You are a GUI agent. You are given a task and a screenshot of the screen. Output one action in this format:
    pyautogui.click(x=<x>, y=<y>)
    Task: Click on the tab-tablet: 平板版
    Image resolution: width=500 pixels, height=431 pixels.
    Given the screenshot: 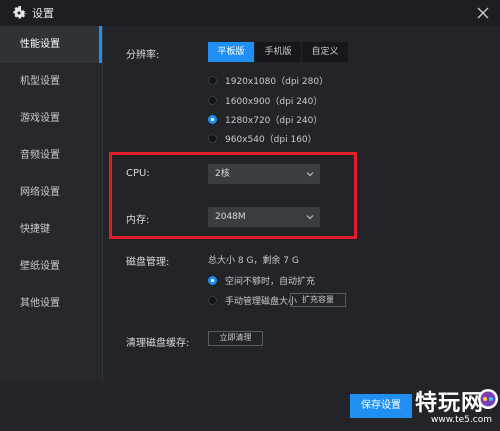 What is the action you would take?
    pyautogui.click(x=231, y=52)
    